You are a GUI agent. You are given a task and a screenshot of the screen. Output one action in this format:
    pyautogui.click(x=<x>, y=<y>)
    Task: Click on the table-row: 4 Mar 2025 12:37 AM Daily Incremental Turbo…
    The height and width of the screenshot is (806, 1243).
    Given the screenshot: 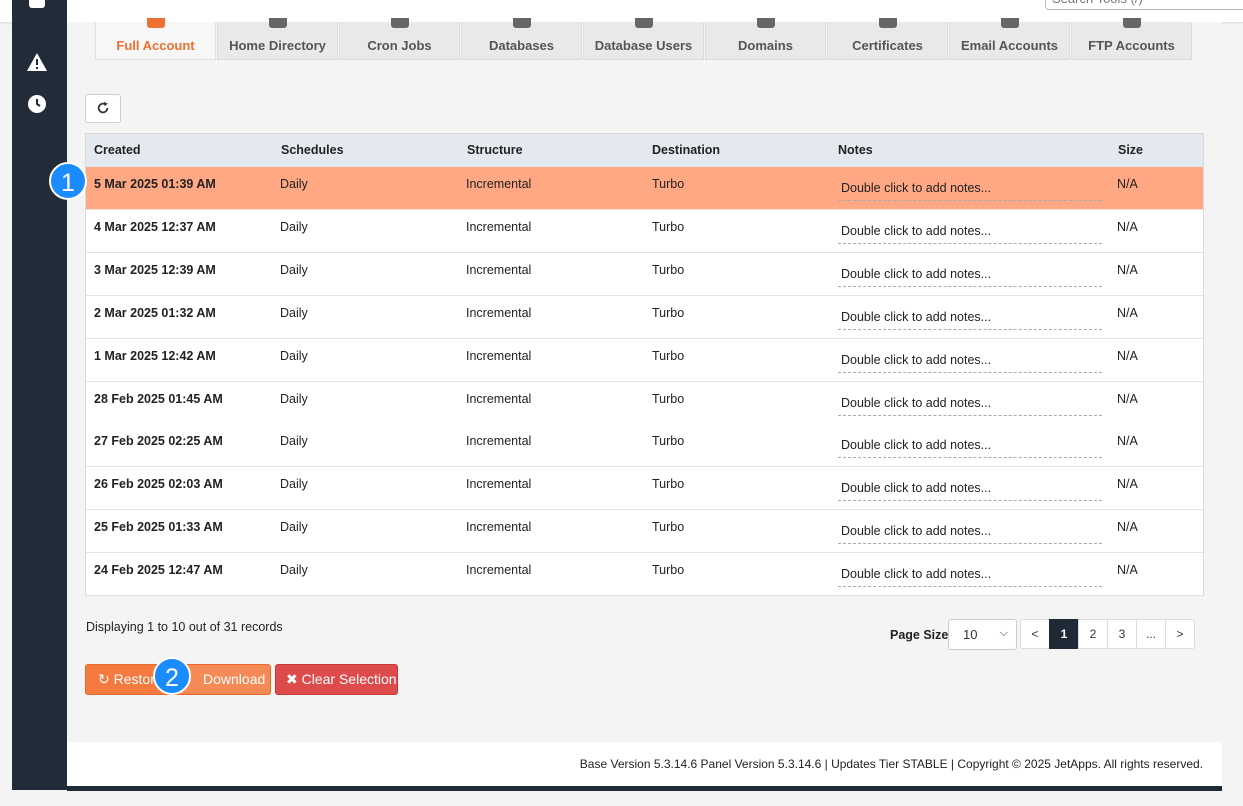 What is the action you would take?
    pyautogui.click(x=644, y=231)
    